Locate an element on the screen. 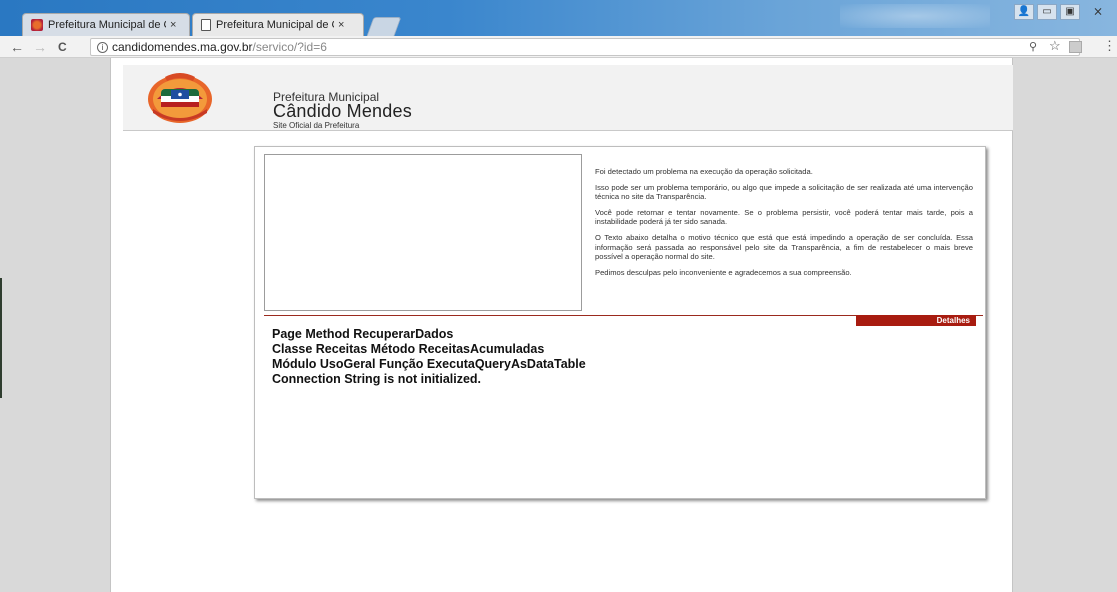  empty-frame is located at coordinates (423, 232).